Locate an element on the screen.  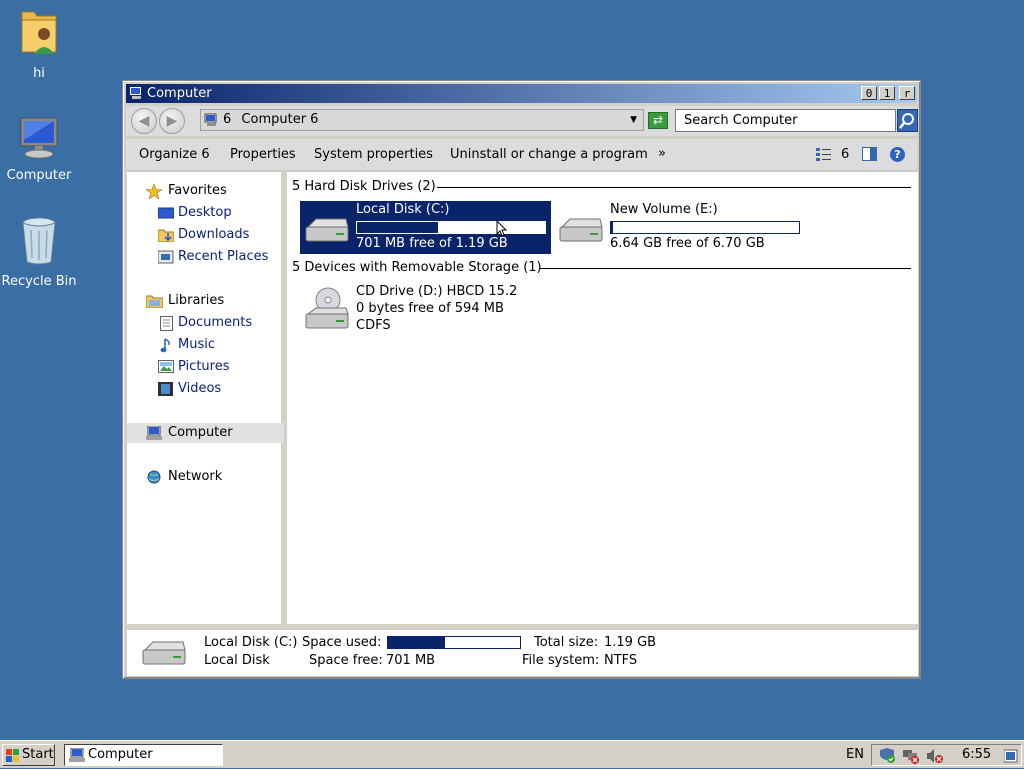
drive-free-space: 701 MB free of 1.19 GB is located at coordinates (432, 243).